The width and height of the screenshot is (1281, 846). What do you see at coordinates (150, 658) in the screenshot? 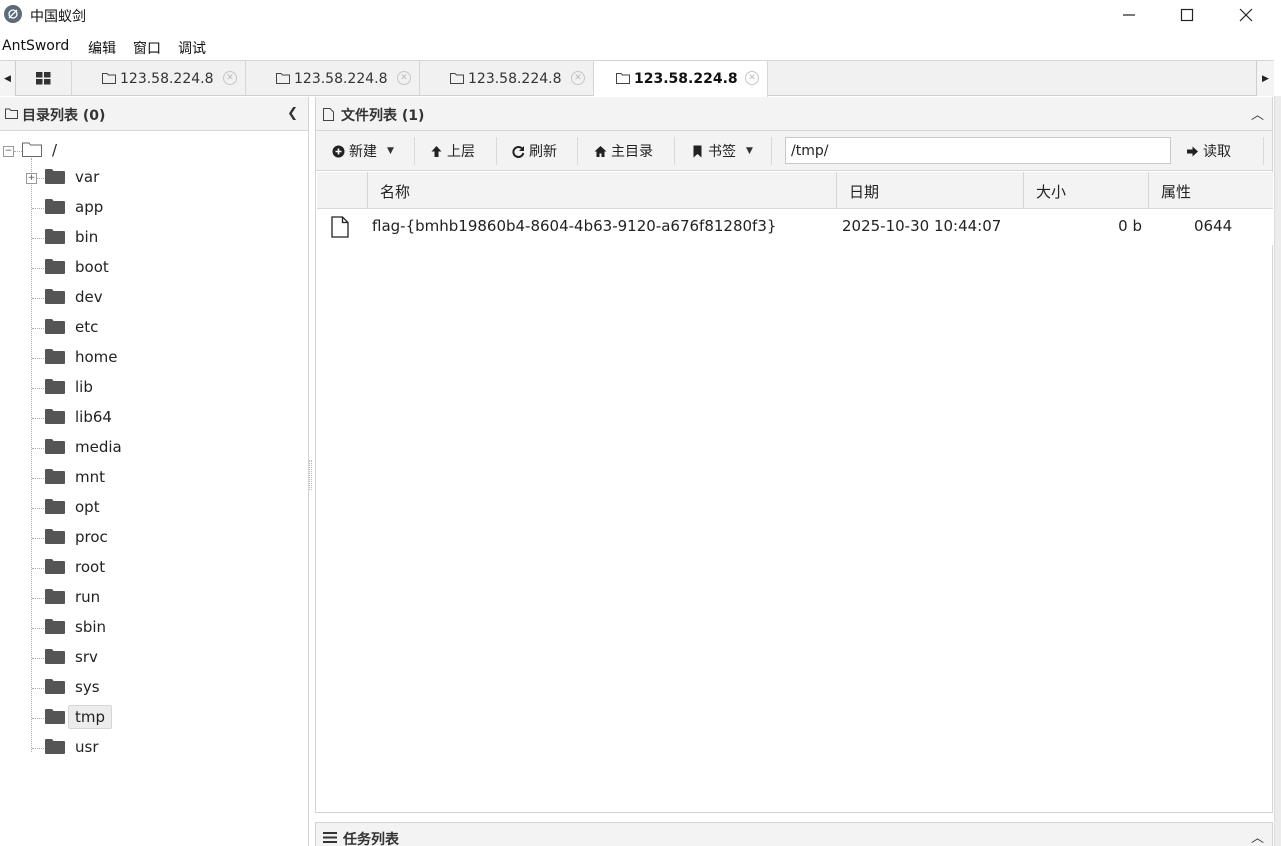
I see `tree-folder-srv: srv` at bounding box center [150, 658].